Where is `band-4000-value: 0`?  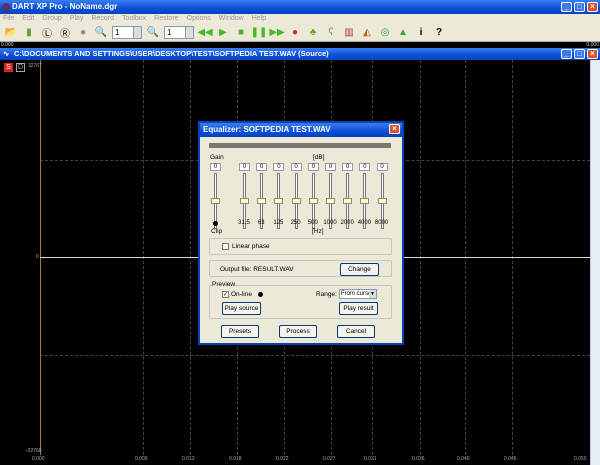
band-4000-value: 0 is located at coordinates (365, 167).